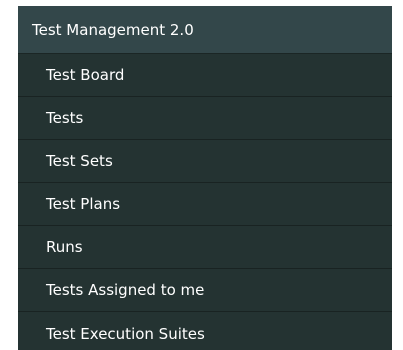  I want to click on menu-item-tests-assigned-to-me: Tests Assigned to me, so click(205, 290).